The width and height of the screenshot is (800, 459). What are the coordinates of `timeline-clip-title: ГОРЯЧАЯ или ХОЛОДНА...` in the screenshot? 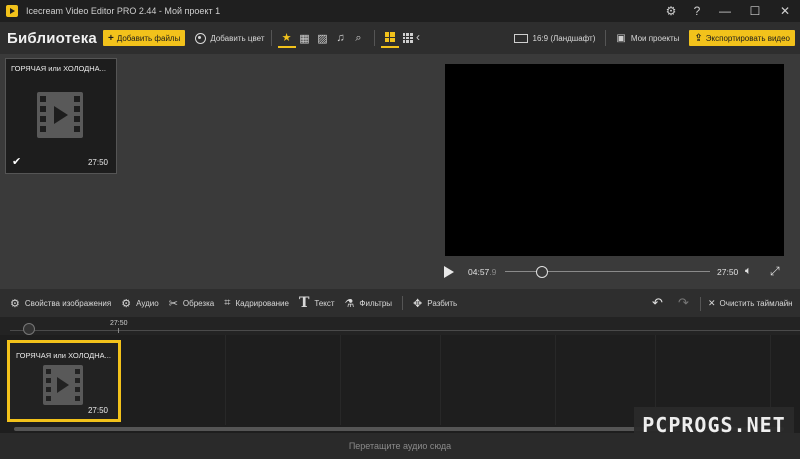 It's located at (63, 355).